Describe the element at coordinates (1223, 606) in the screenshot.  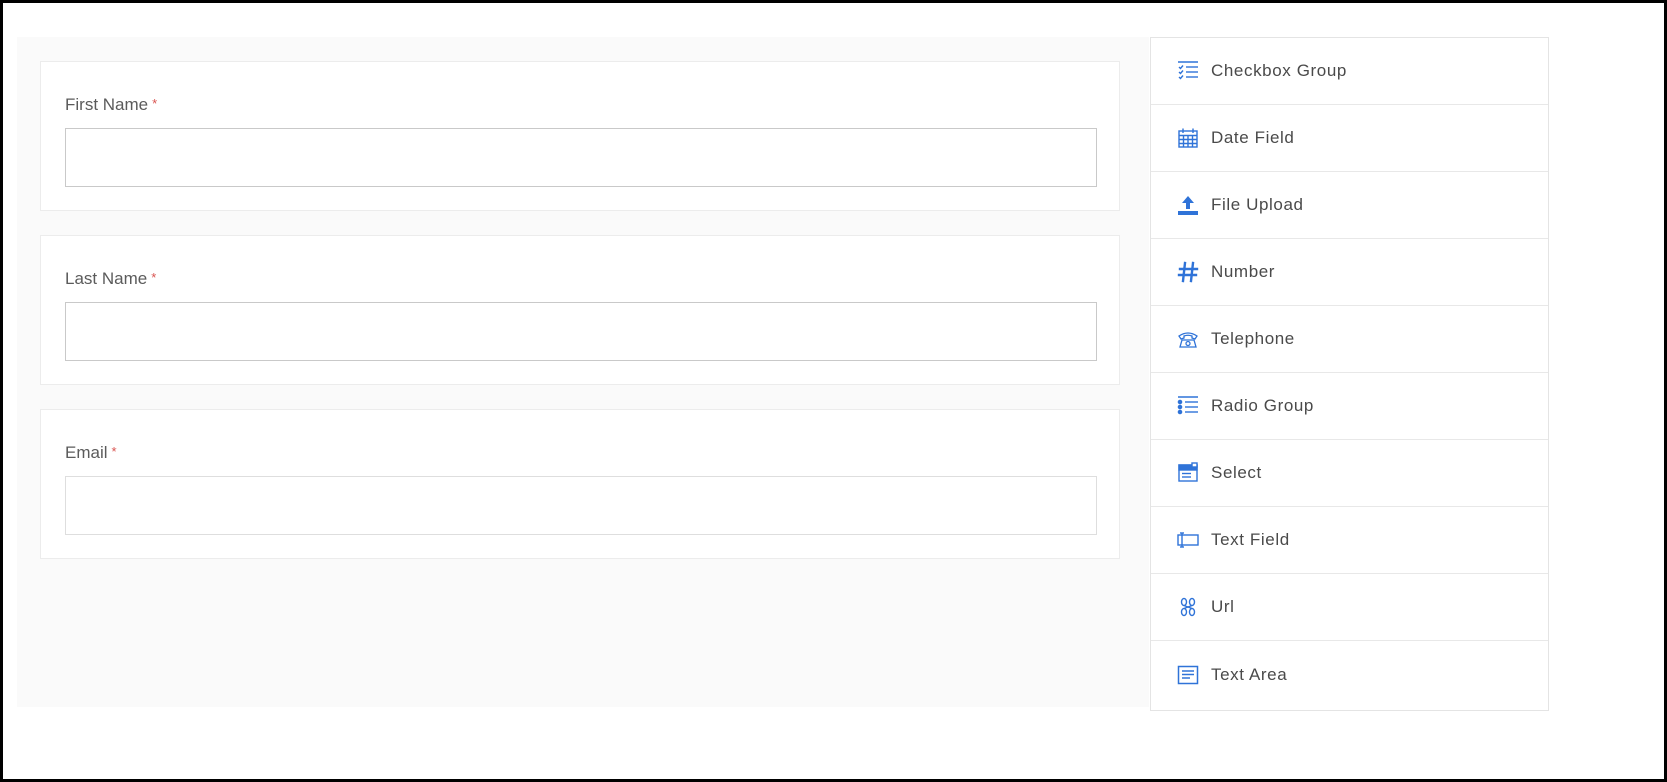
I see `palette-item-label: Url` at that location.